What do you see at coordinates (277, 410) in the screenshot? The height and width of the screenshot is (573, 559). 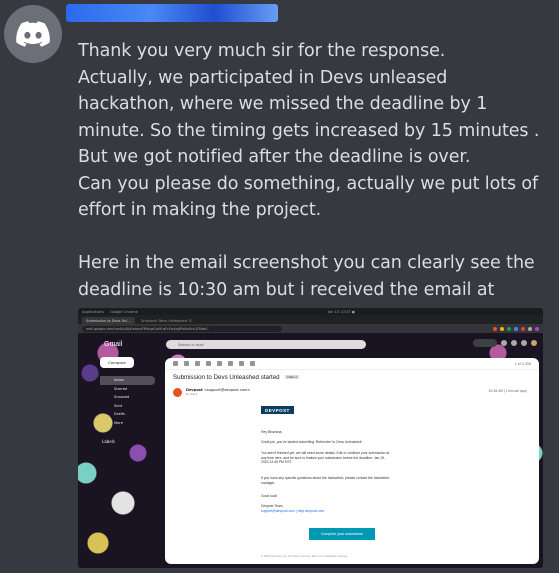 I see `devpost-logo: DEVPOST` at bounding box center [277, 410].